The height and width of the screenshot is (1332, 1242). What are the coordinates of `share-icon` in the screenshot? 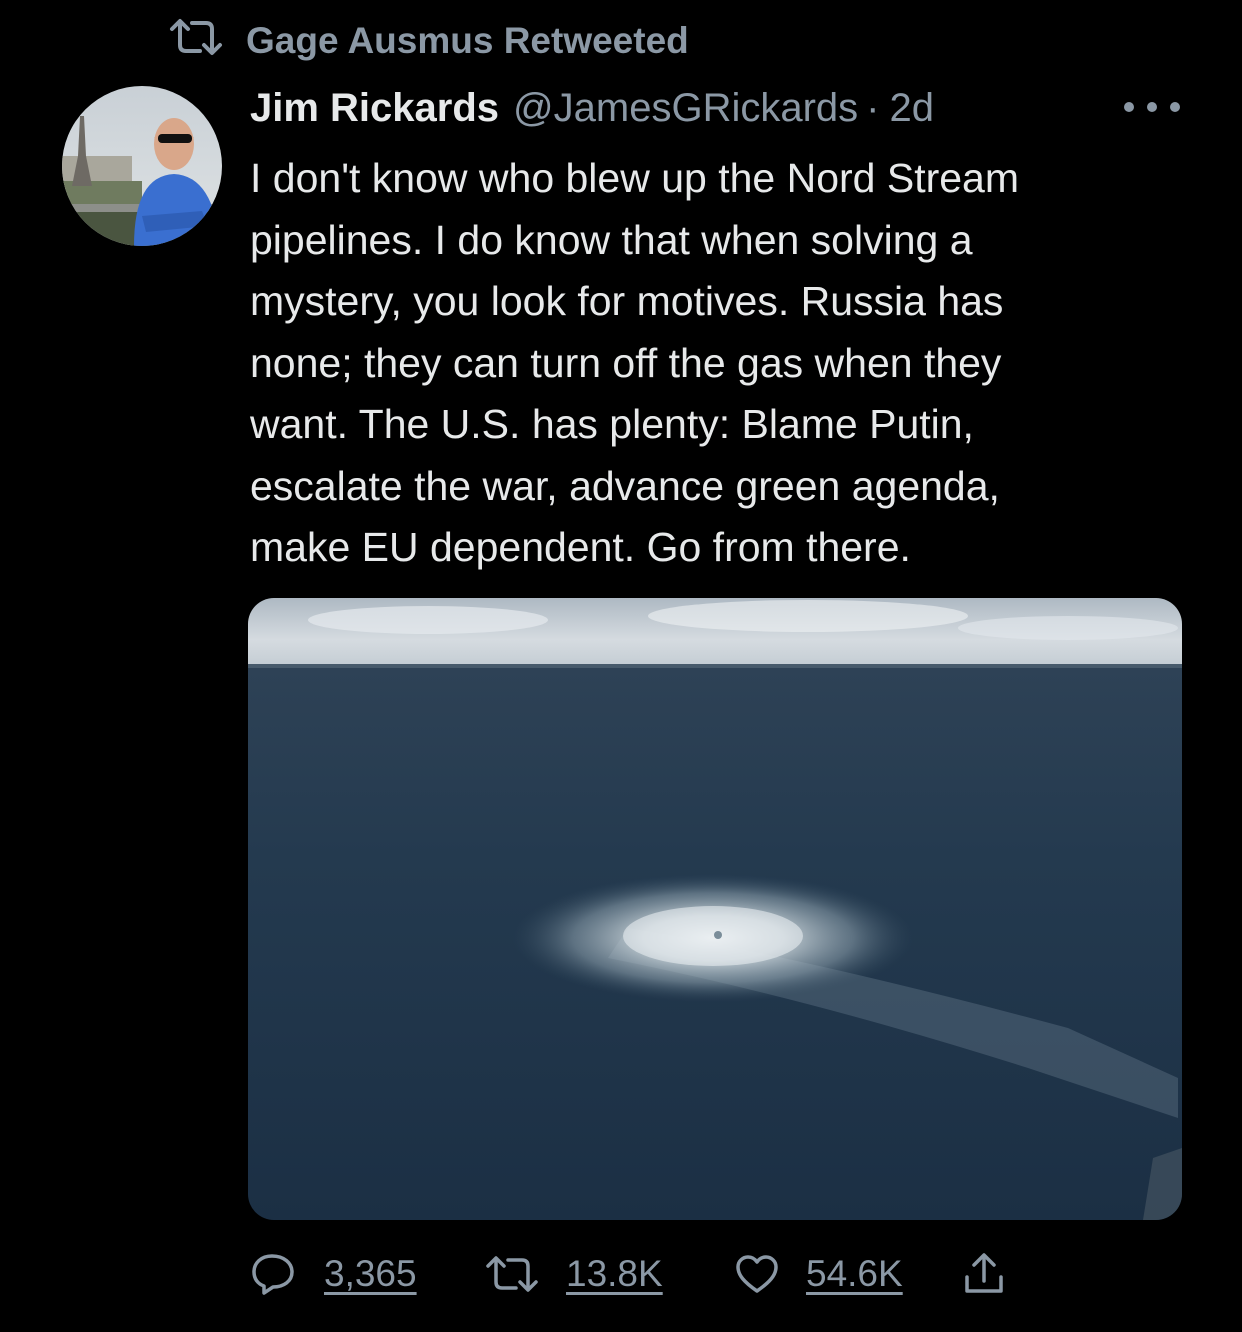 It's located at (984, 1274).